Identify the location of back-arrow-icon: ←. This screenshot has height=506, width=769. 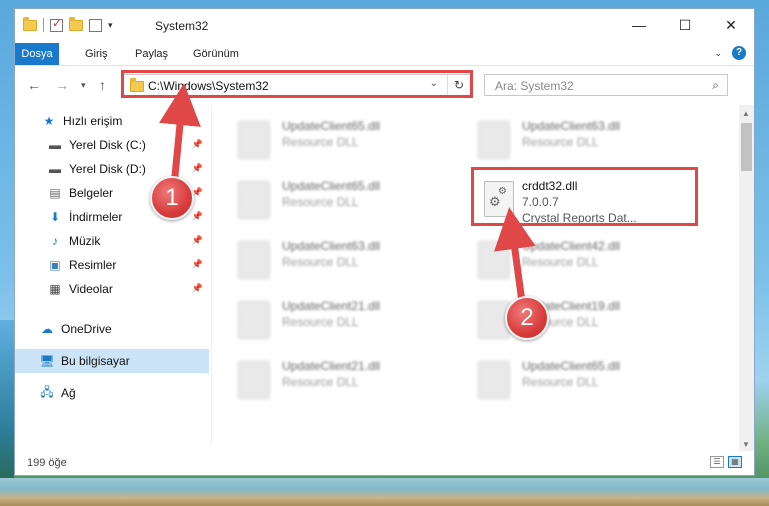
(34, 85).